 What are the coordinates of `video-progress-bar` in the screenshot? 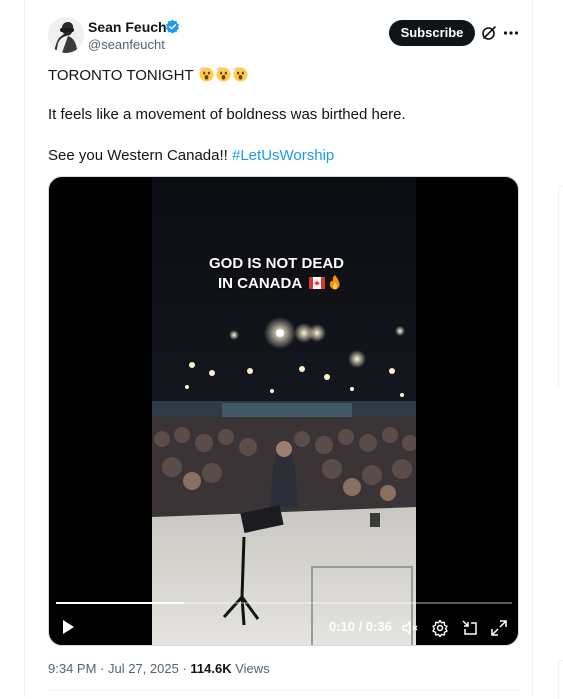 It's located at (284, 603).